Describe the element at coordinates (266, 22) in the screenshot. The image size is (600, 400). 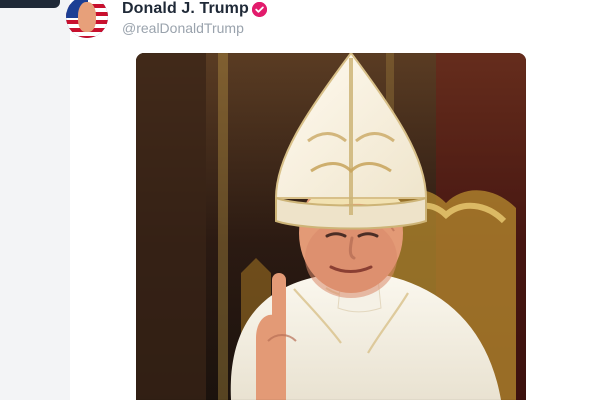
I see `post-header: Donald J. Trump @realDonaldTrump` at that location.